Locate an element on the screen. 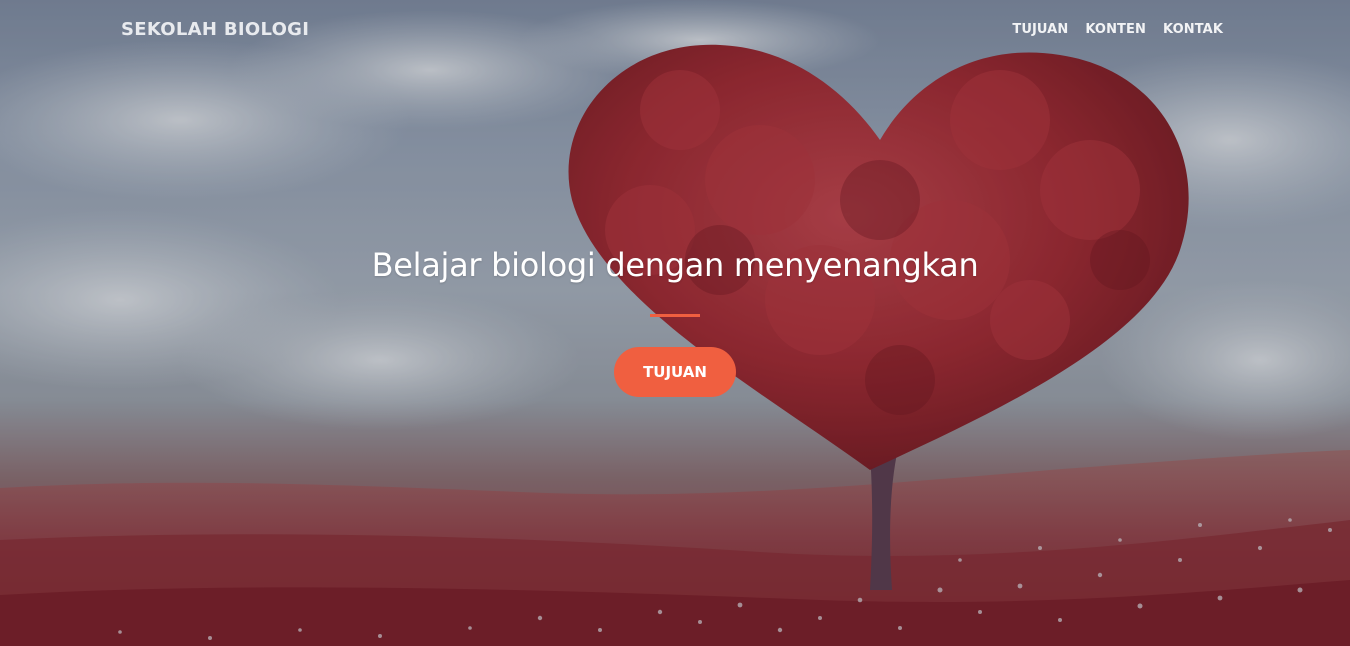 This screenshot has width=1350, height=646. nav-links: TUJUAN KONTEN KONTAK is located at coordinates (1117, 29).